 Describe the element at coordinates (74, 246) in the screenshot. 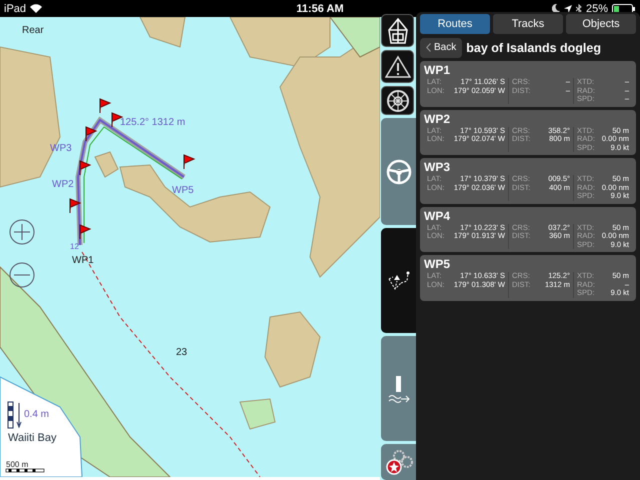

I see `map-label: 12` at that location.